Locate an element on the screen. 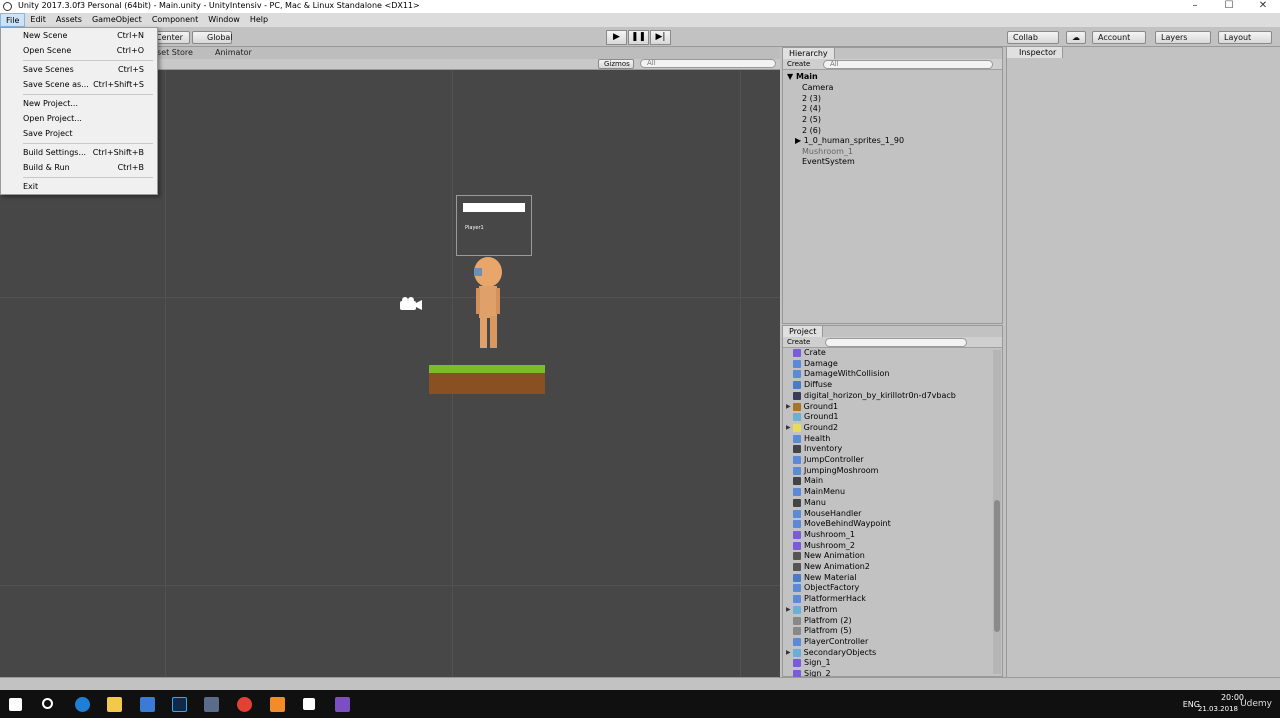 This screenshot has width=1280, height=718. hierarchy-item: Camera is located at coordinates (817, 88).